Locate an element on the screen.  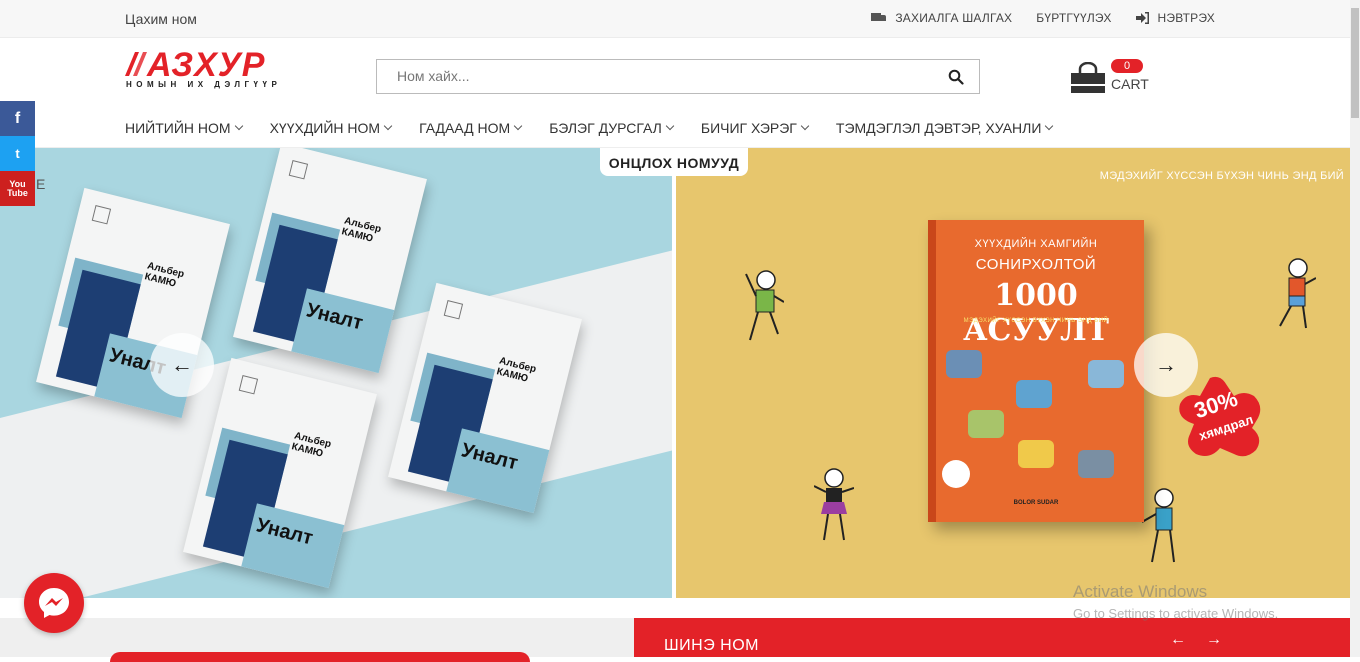
featured-book-publisher: BOLOR SUDAR is located at coordinates (1036, 503).